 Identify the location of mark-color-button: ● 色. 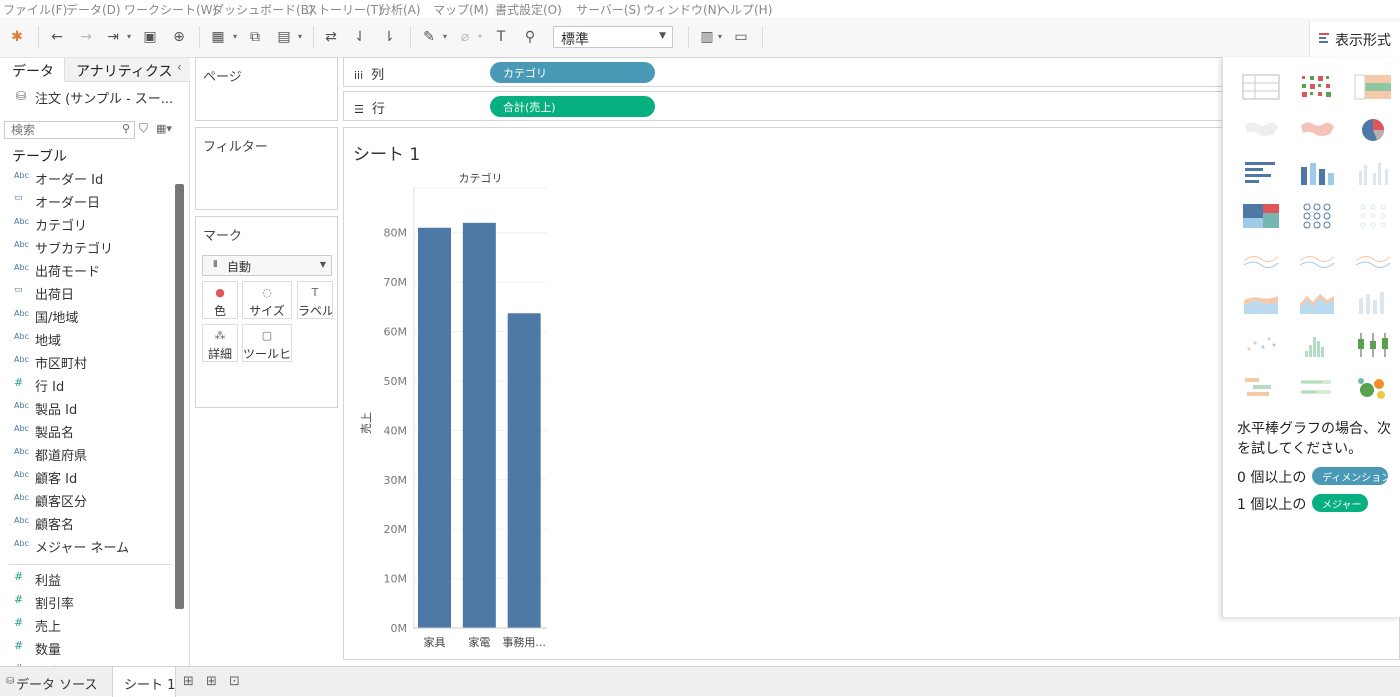
(220, 300).